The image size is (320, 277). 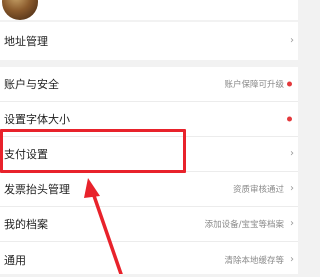 What do you see at coordinates (26, 41) in the screenshot?
I see `menu-item-label: 地址管理` at bounding box center [26, 41].